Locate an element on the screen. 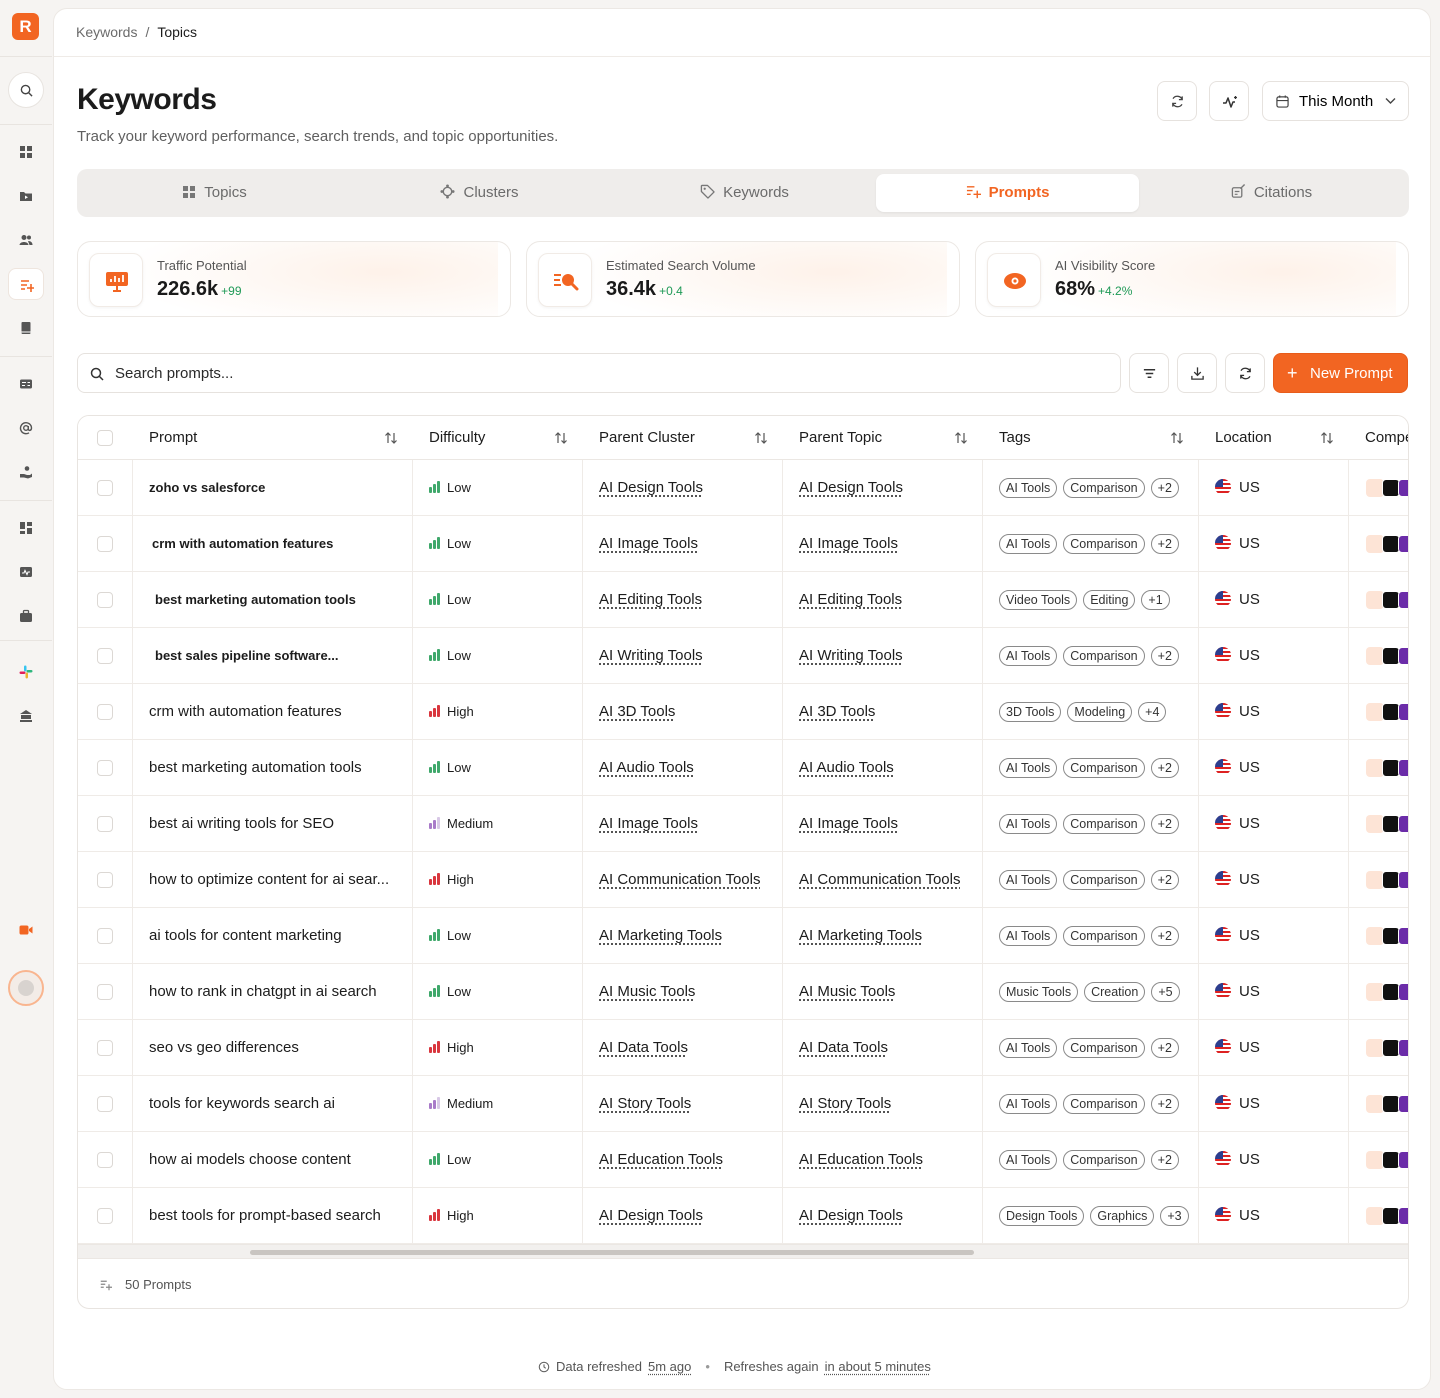 The width and height of the screenshot is (1440, 1398). parent-cluster-link: AI Design Tools is located at coordinates (651, 487).